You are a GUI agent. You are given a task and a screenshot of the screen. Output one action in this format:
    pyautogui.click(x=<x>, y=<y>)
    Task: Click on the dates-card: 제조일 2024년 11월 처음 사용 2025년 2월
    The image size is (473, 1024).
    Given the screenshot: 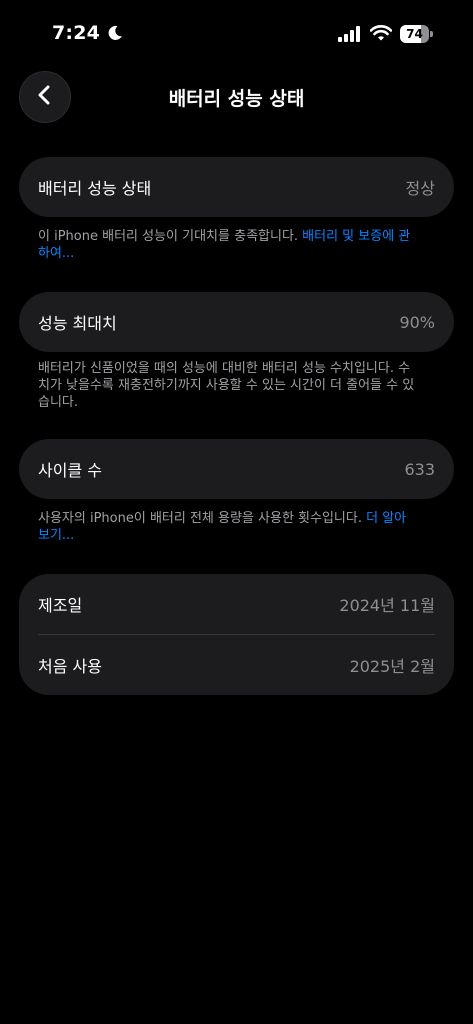 What is the action you would take?
    pyautogui.click(x=236, y=634)
    